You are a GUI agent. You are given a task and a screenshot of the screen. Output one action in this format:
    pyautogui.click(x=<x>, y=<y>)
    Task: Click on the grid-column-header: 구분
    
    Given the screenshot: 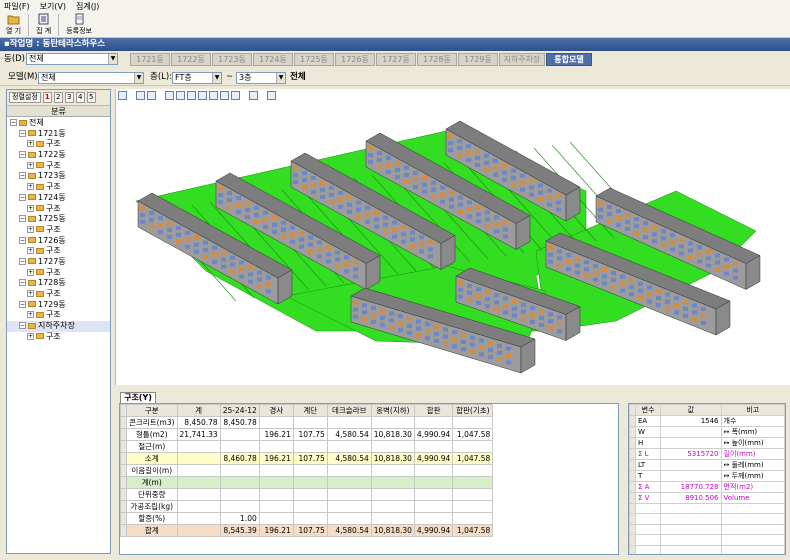 What is the action you would take?
    pyautogui.click(x=152, y=410)
    